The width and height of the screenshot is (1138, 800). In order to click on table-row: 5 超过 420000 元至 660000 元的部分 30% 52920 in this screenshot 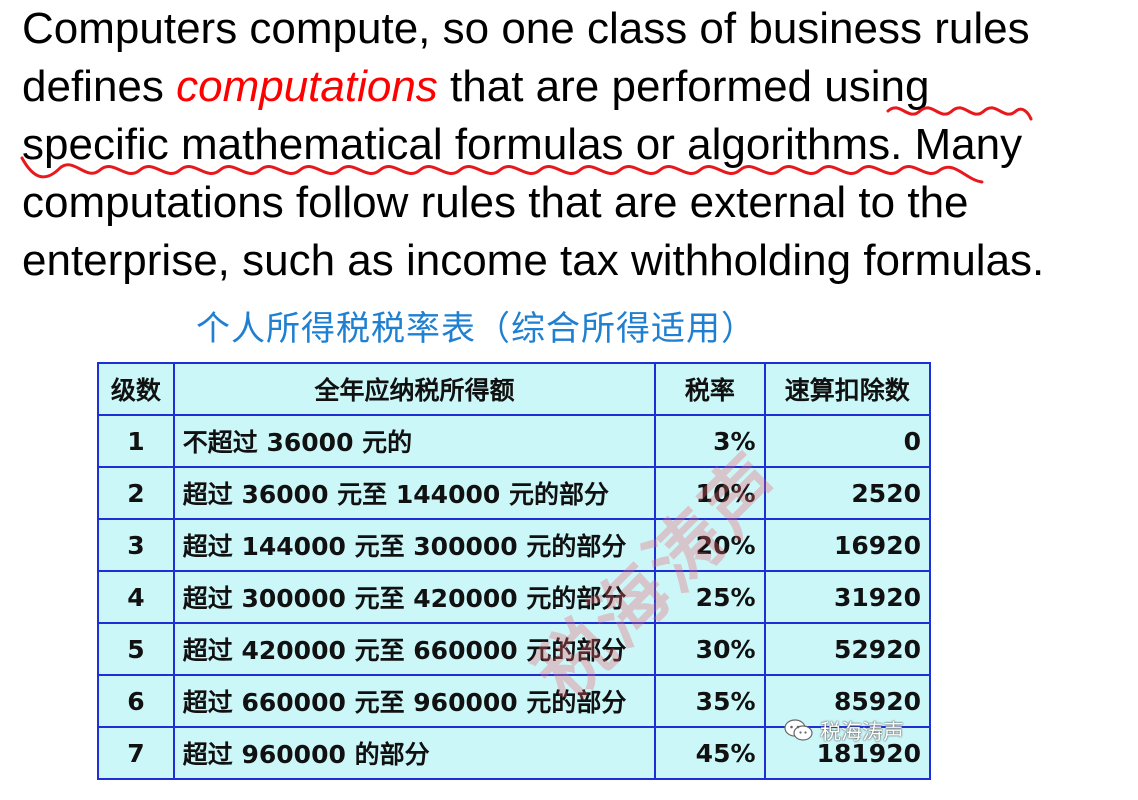, I will do `click(514, 649)`.